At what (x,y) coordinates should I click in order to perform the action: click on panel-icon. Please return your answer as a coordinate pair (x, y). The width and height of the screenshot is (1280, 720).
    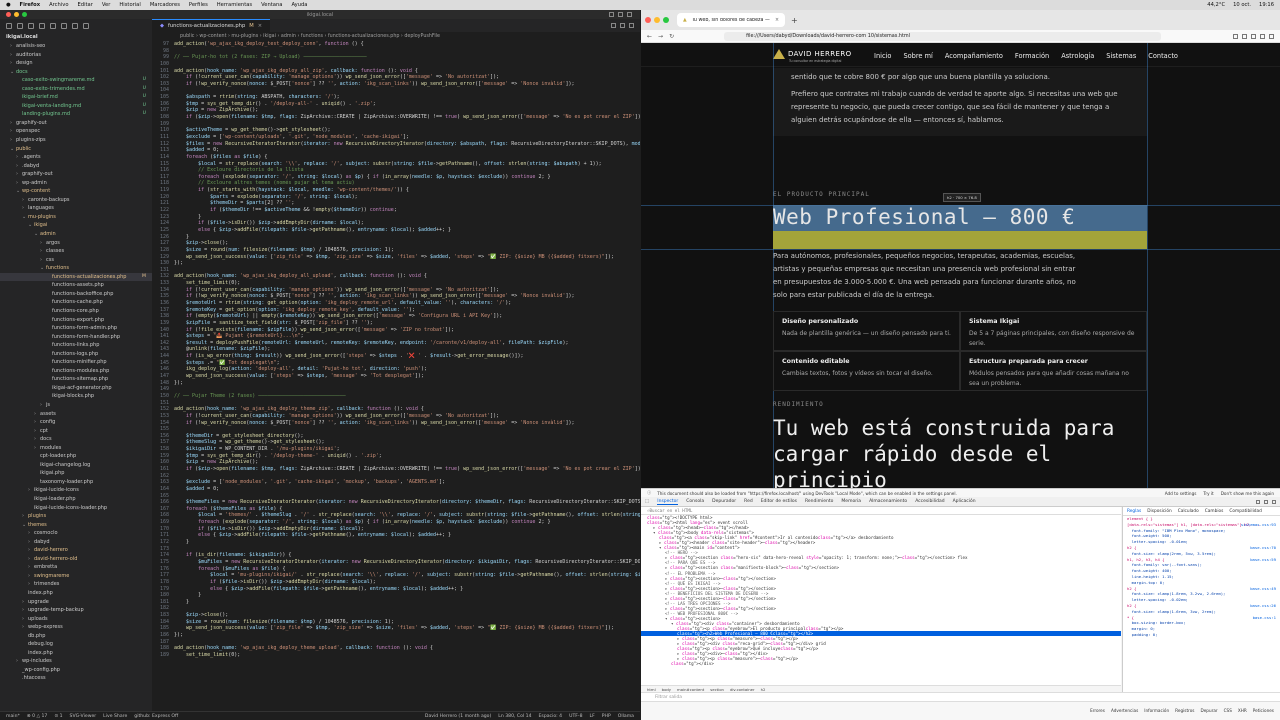
    Looking at the image, I should click on (620, 14).